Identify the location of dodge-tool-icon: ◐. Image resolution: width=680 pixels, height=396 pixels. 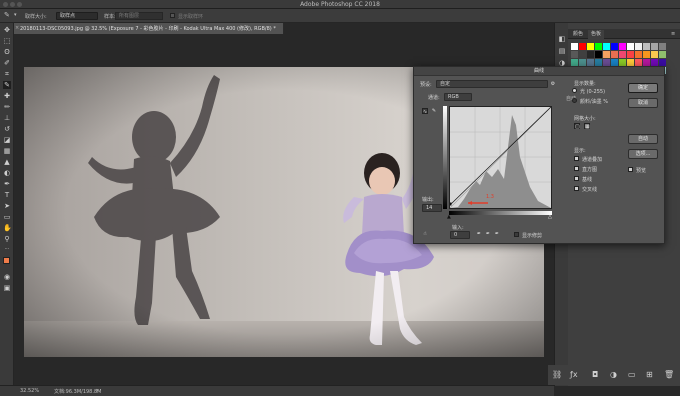
(7, 173).